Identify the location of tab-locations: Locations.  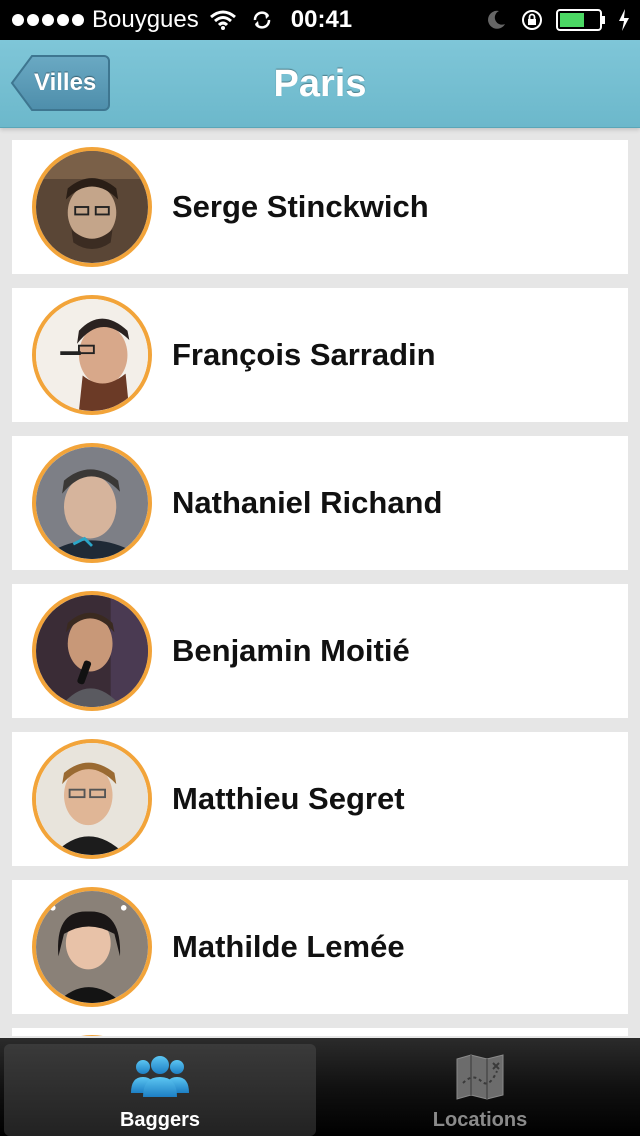
(480, 1087).